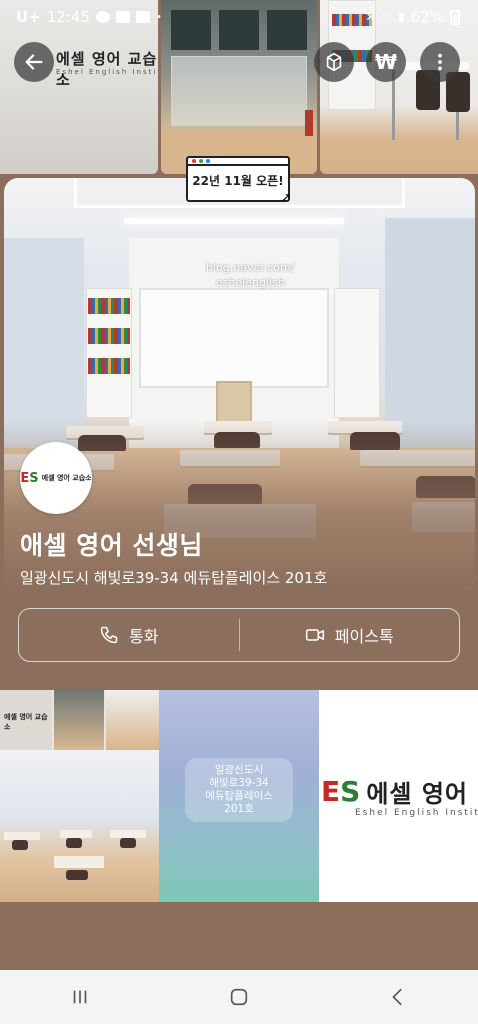  I want to click on notification-icon, so click(102, 17).